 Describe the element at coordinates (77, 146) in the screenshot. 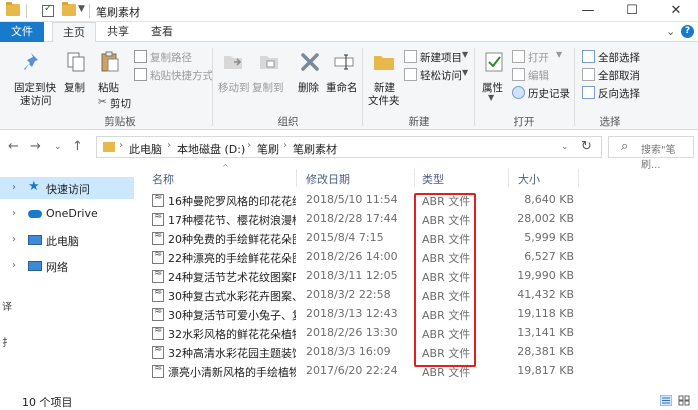

I see `up-arrow-icon: ↑` at that location.